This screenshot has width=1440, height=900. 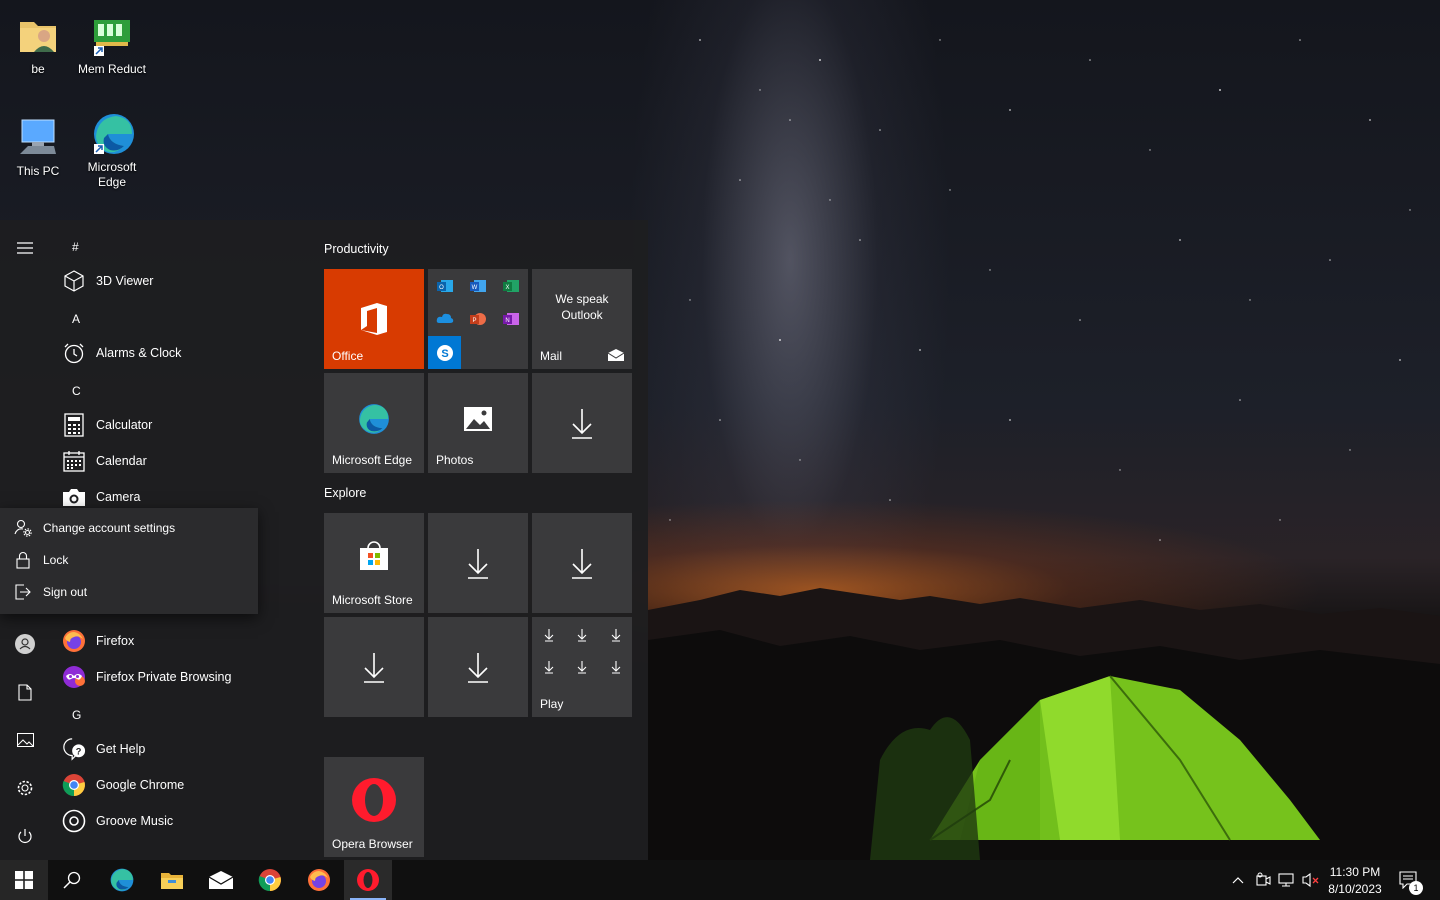 I want to click on tile-office: Office, so click(x=374, y=319).